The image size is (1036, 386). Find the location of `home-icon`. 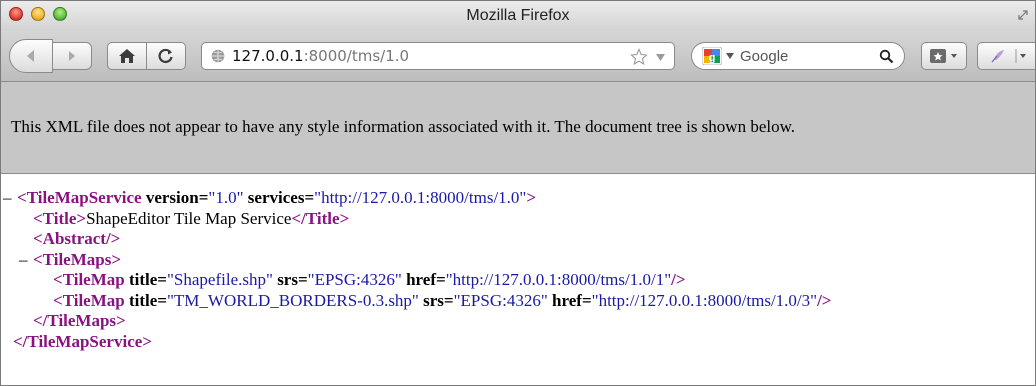

home-icon is located at coordinates (127, 56).